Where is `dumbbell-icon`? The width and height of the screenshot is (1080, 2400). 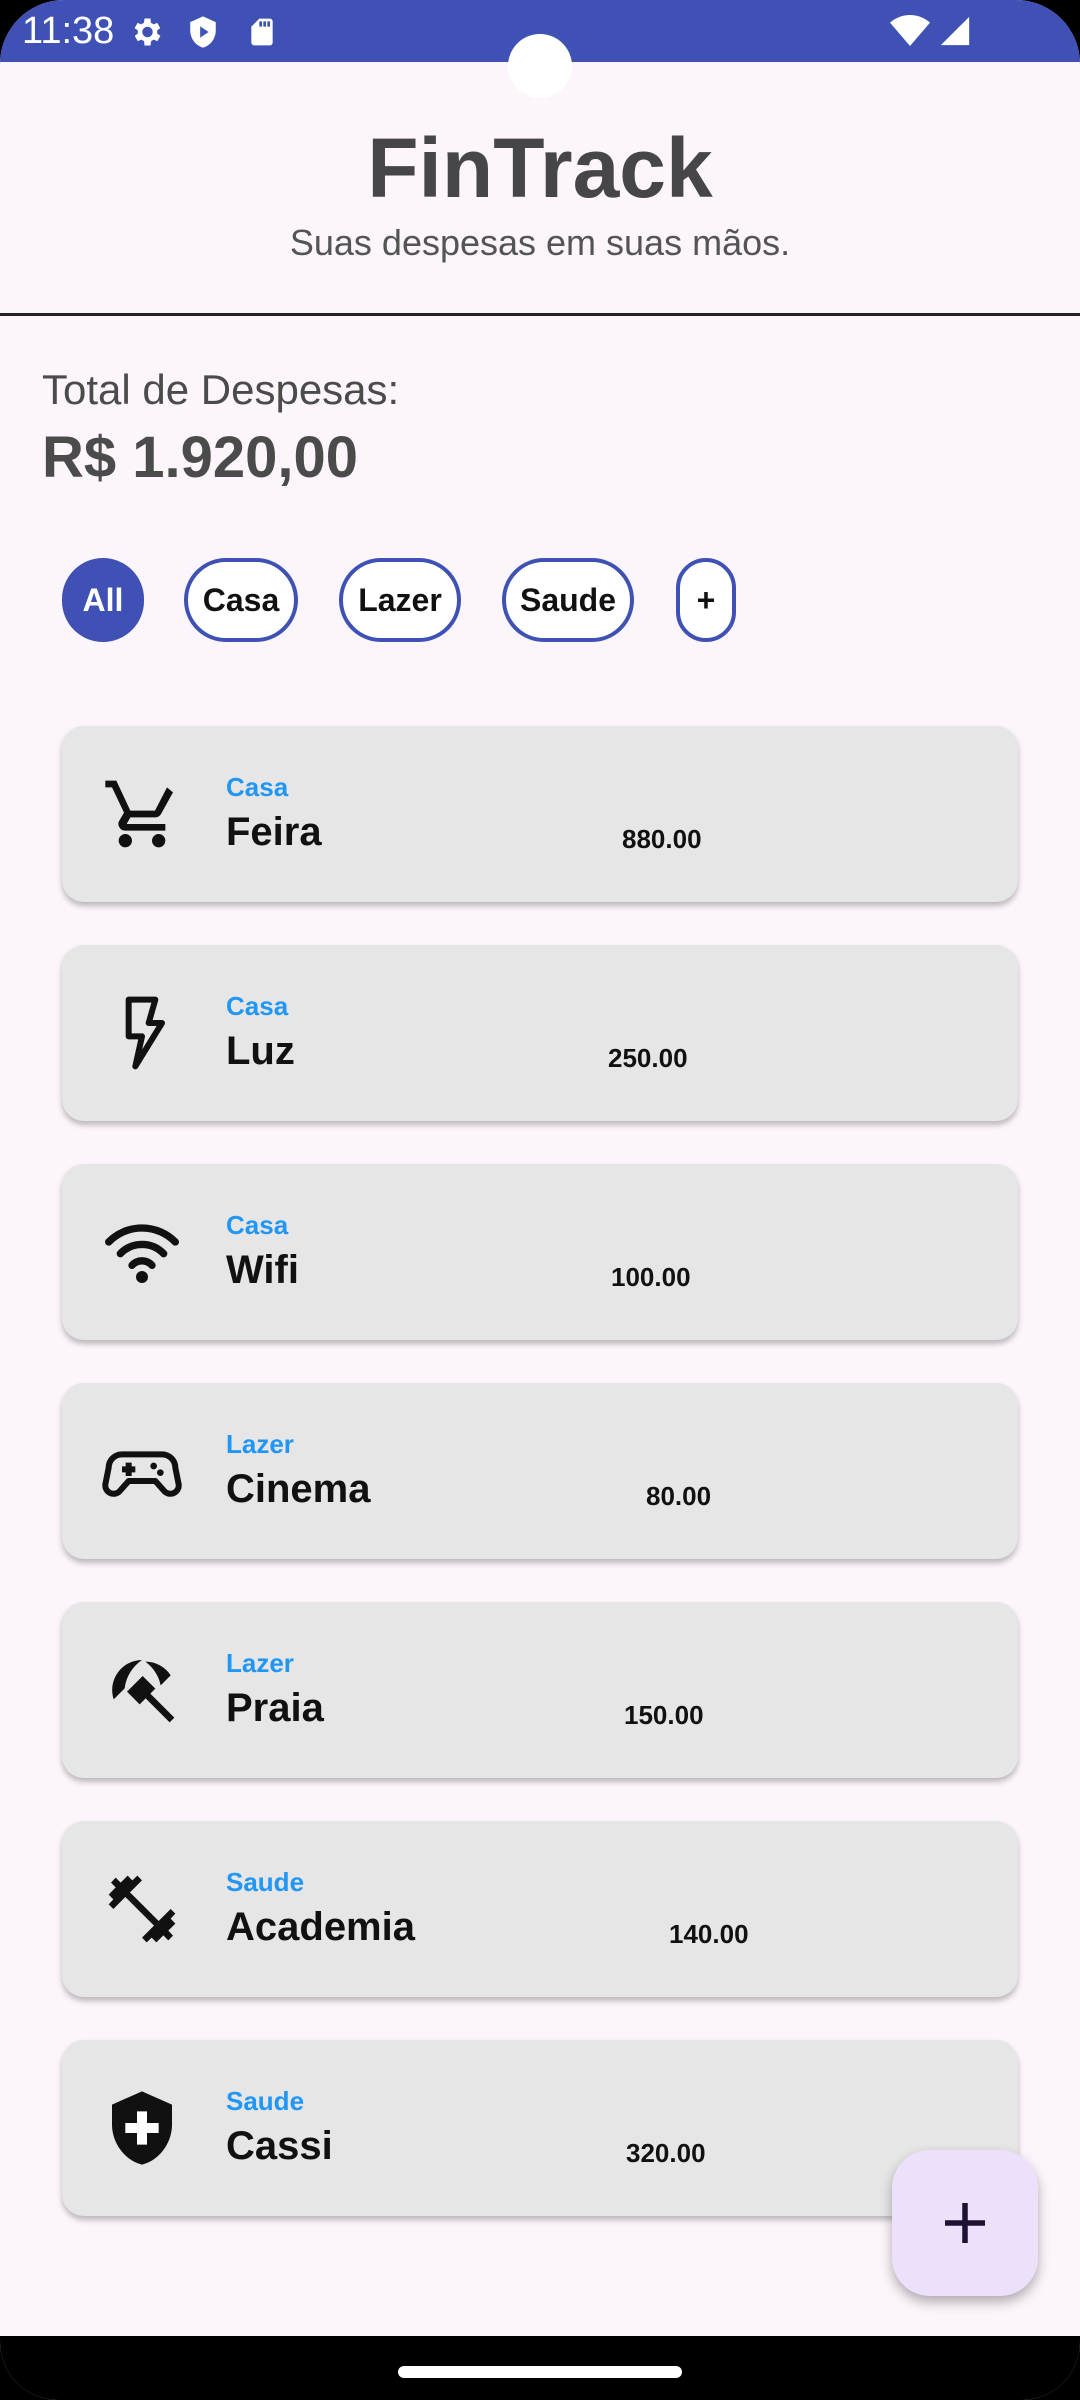 dumbbell-icon is located at coordinates (142, 1909).